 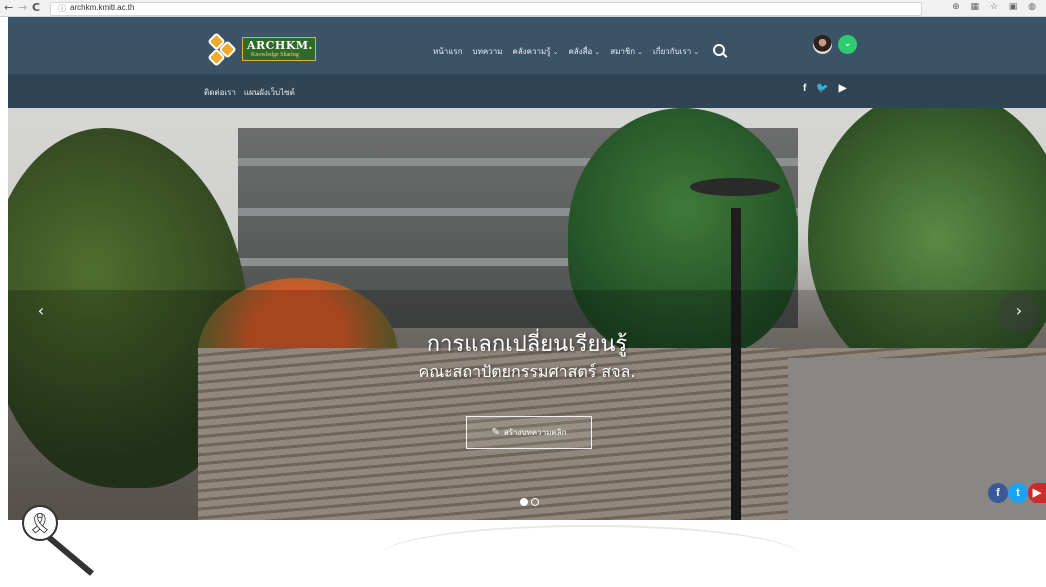 I want to click on menu-media: คลังสื่อ ⌄, so click(x=584, y=51).